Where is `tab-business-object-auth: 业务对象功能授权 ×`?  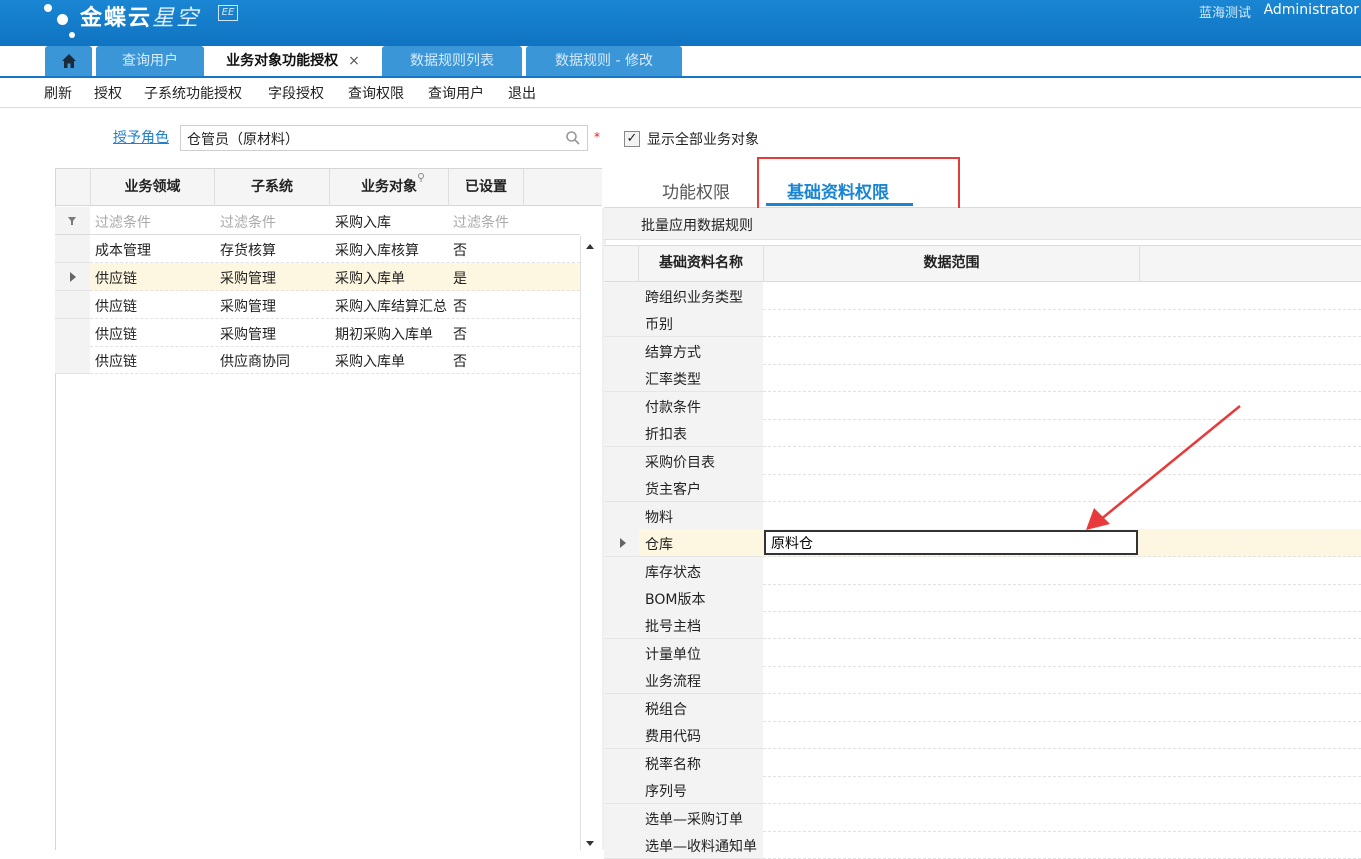 tab-business-object-auth: 业务对象功能授权 × is located at coordinates (293, 62).